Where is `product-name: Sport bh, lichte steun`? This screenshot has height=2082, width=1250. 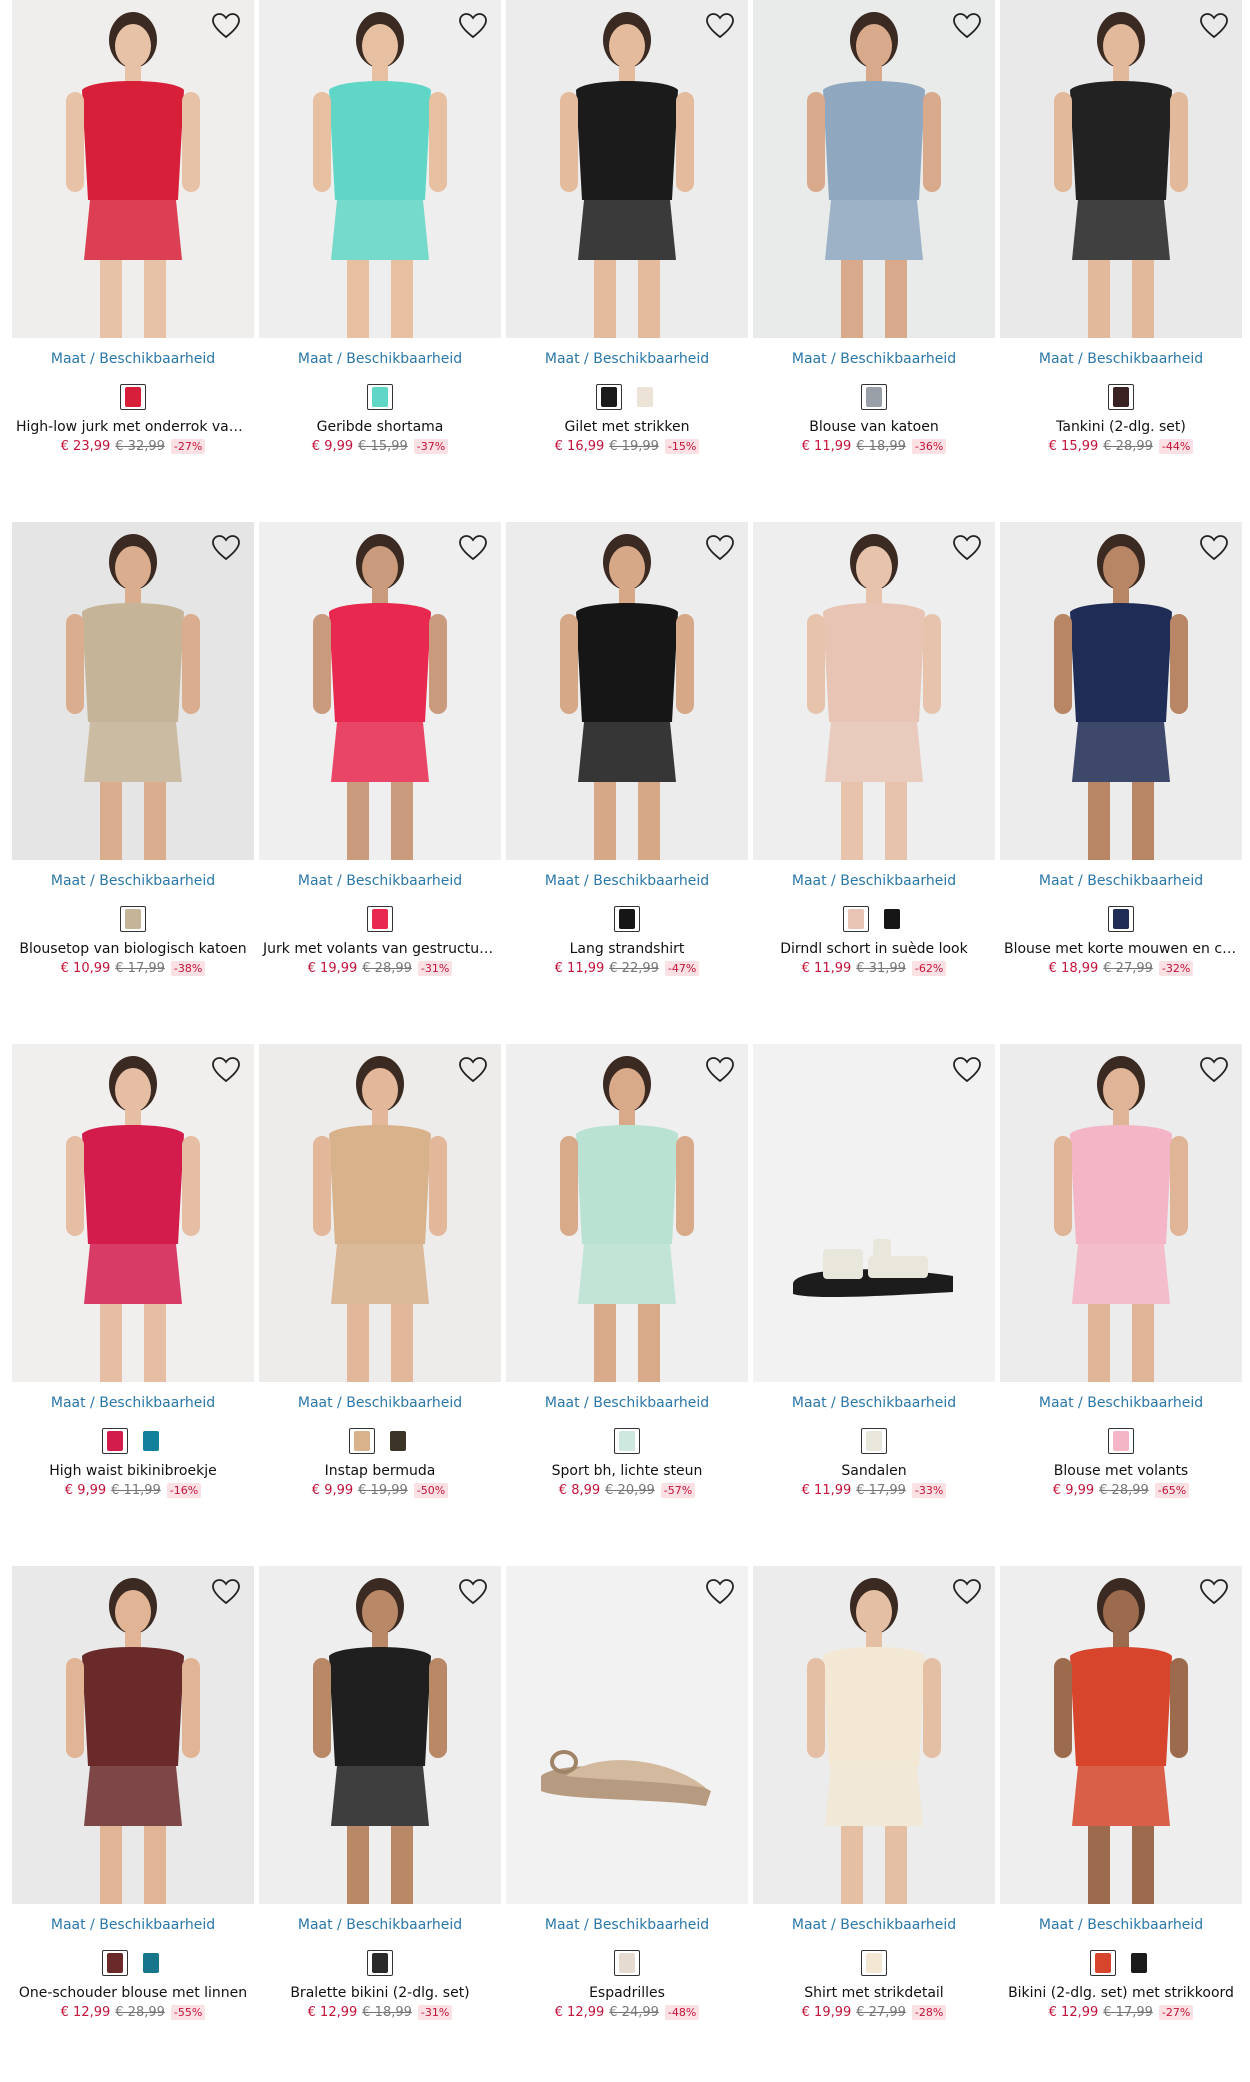
product-name: Sport bh, lichte steun is located at coordinates (627, 1471).